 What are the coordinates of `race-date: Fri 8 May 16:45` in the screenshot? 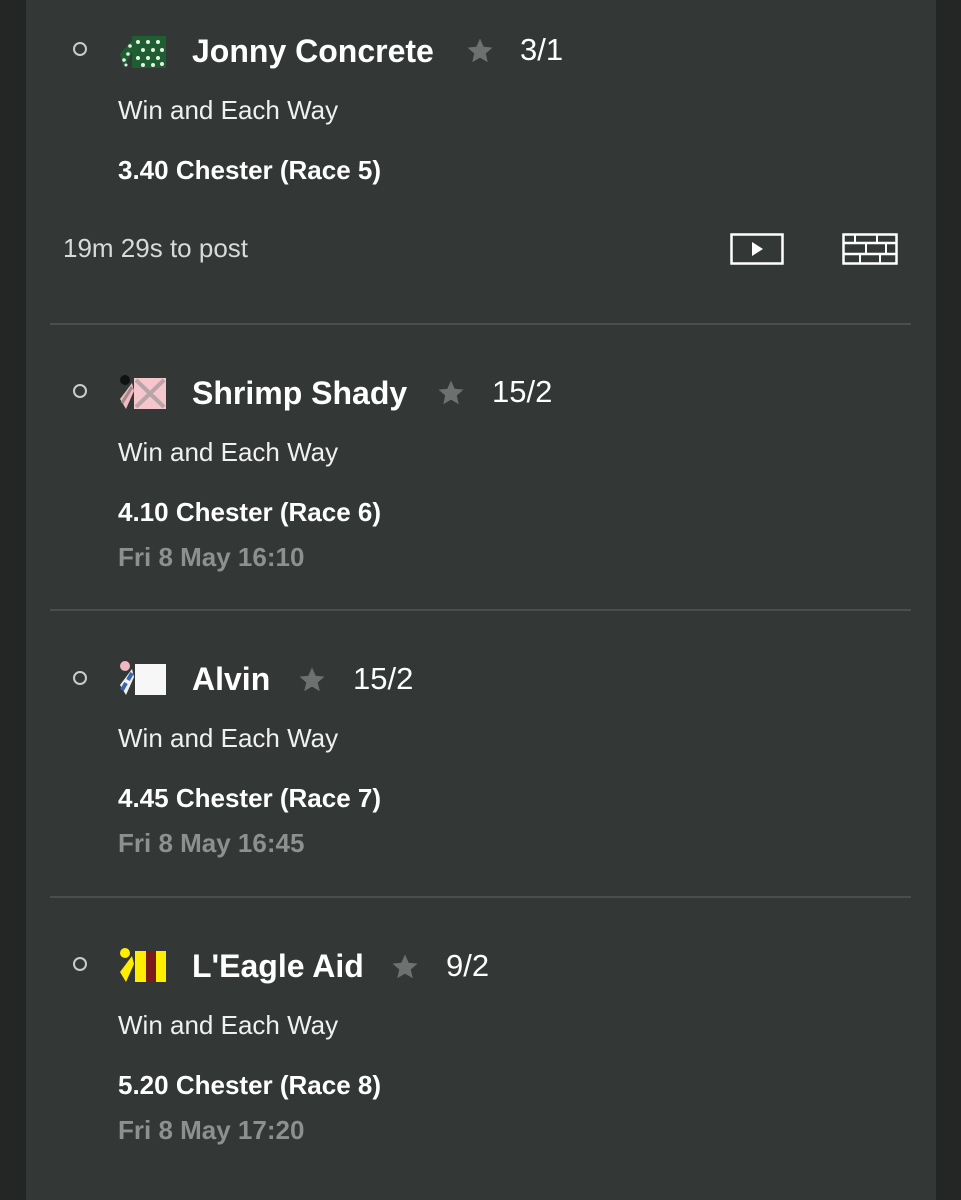 It's located at (211, 843).